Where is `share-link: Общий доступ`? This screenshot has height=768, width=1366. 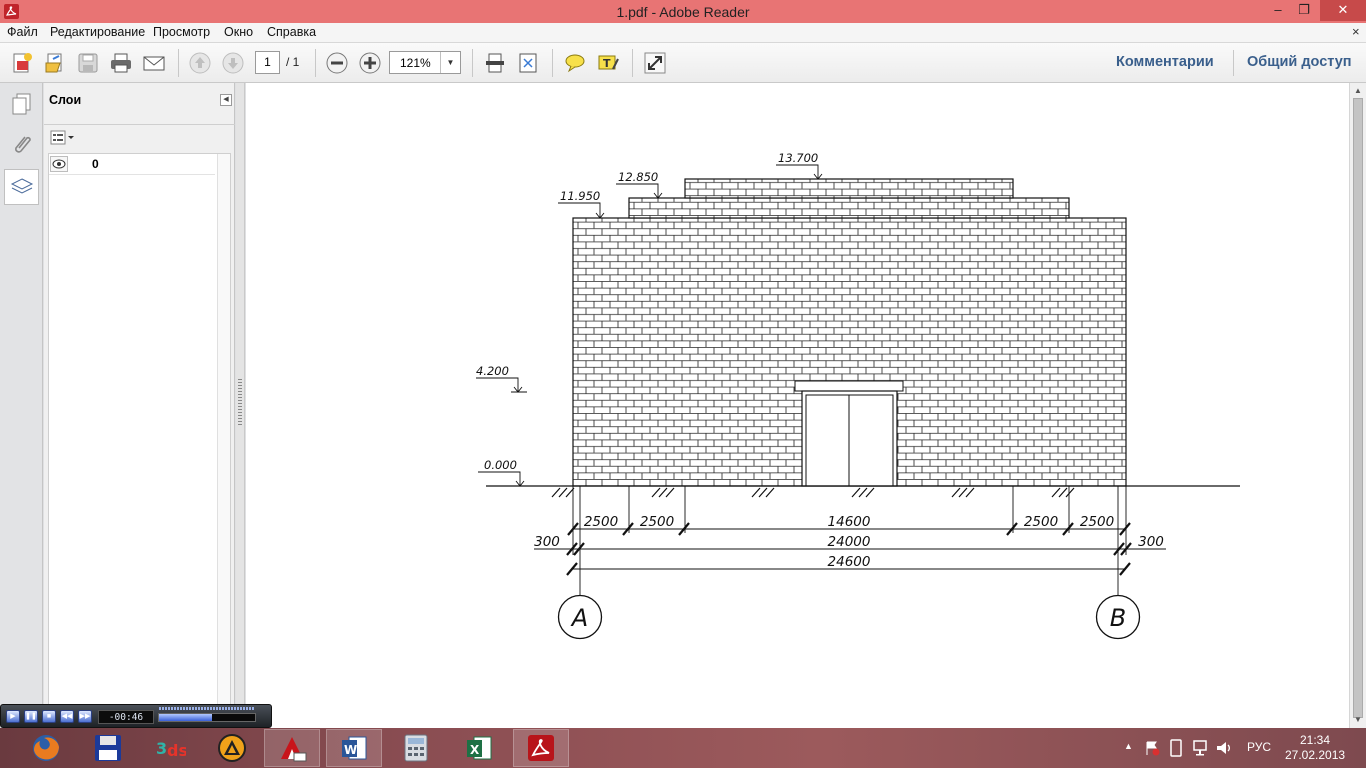
share-link: Общий доступ is located at coordinates (1299, 62).